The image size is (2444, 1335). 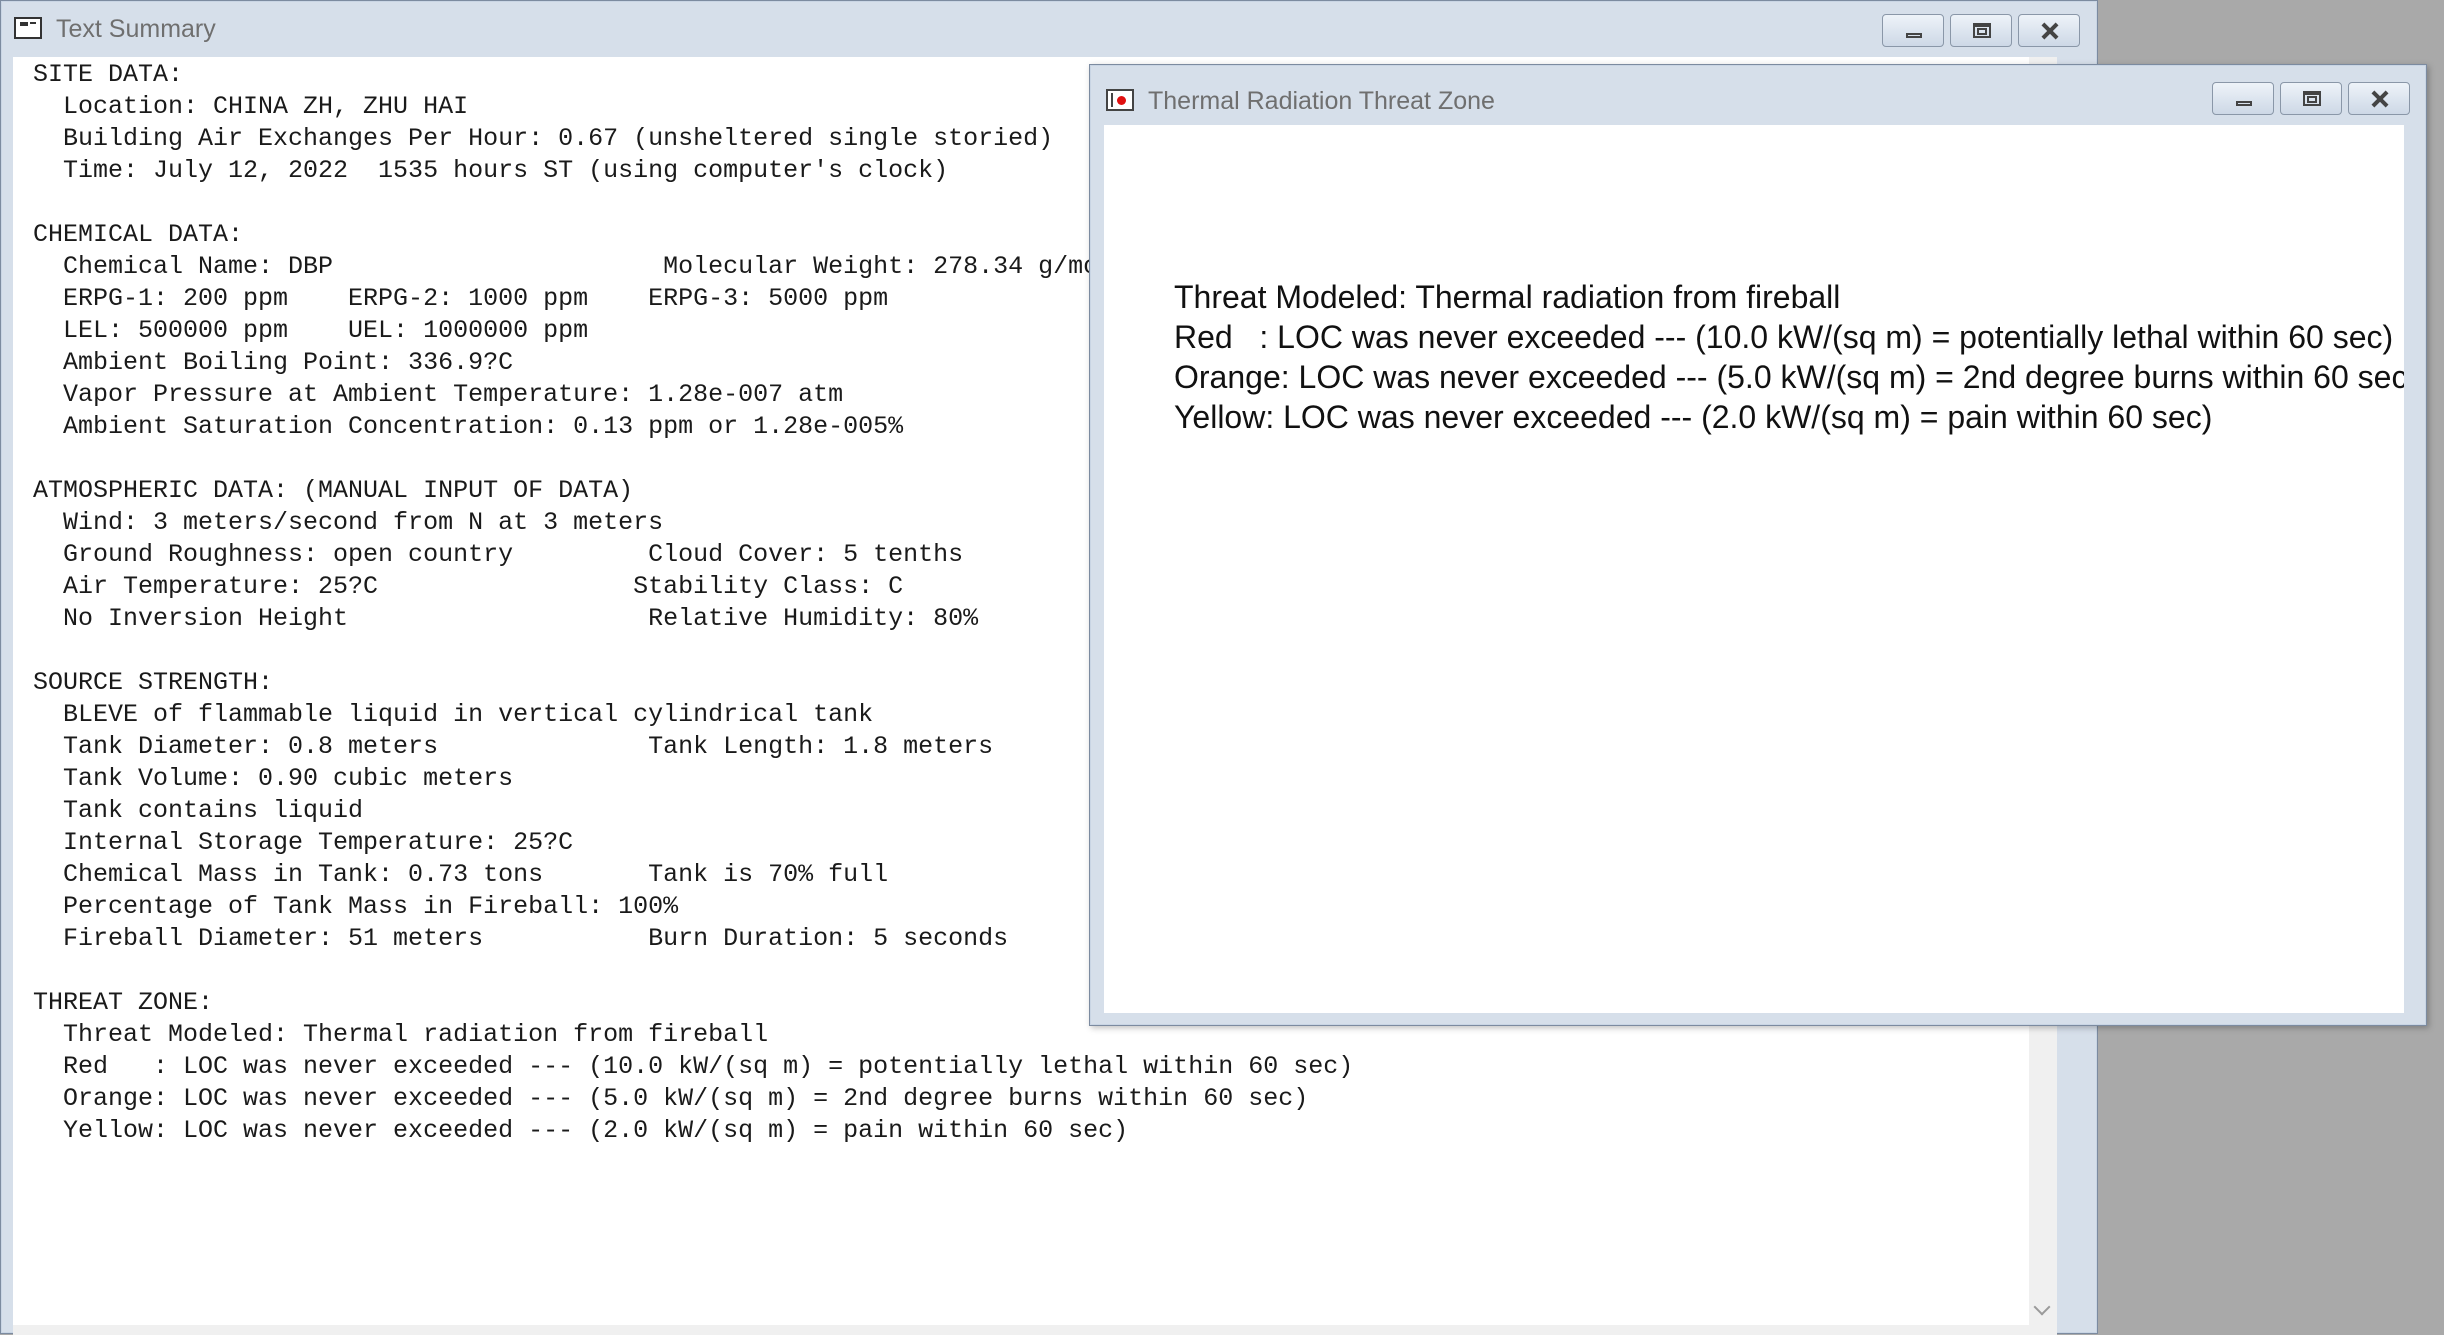 What do you see at coordinates (1321, 101) in the screenshot?
I see `threat-window-title: Thermal Radiation Threat Zone` at bounding box center [1321, 101].